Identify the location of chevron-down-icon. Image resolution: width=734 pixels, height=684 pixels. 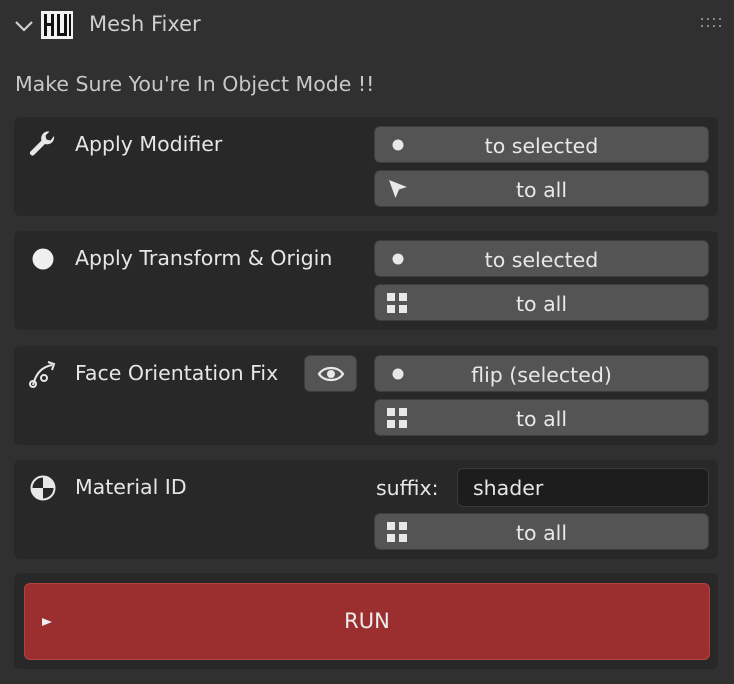
(24, 26).